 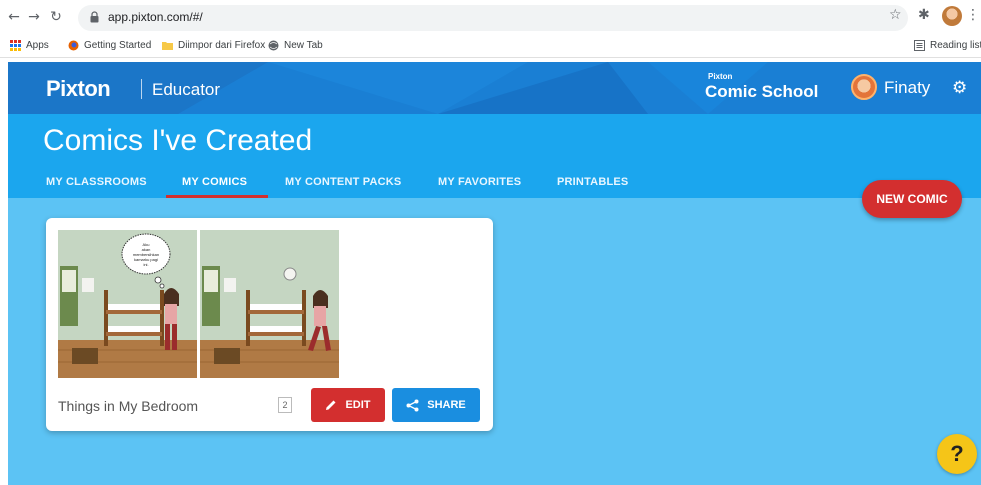 I want to click on extensions-icon: ✱, so click(x=924, y=15).